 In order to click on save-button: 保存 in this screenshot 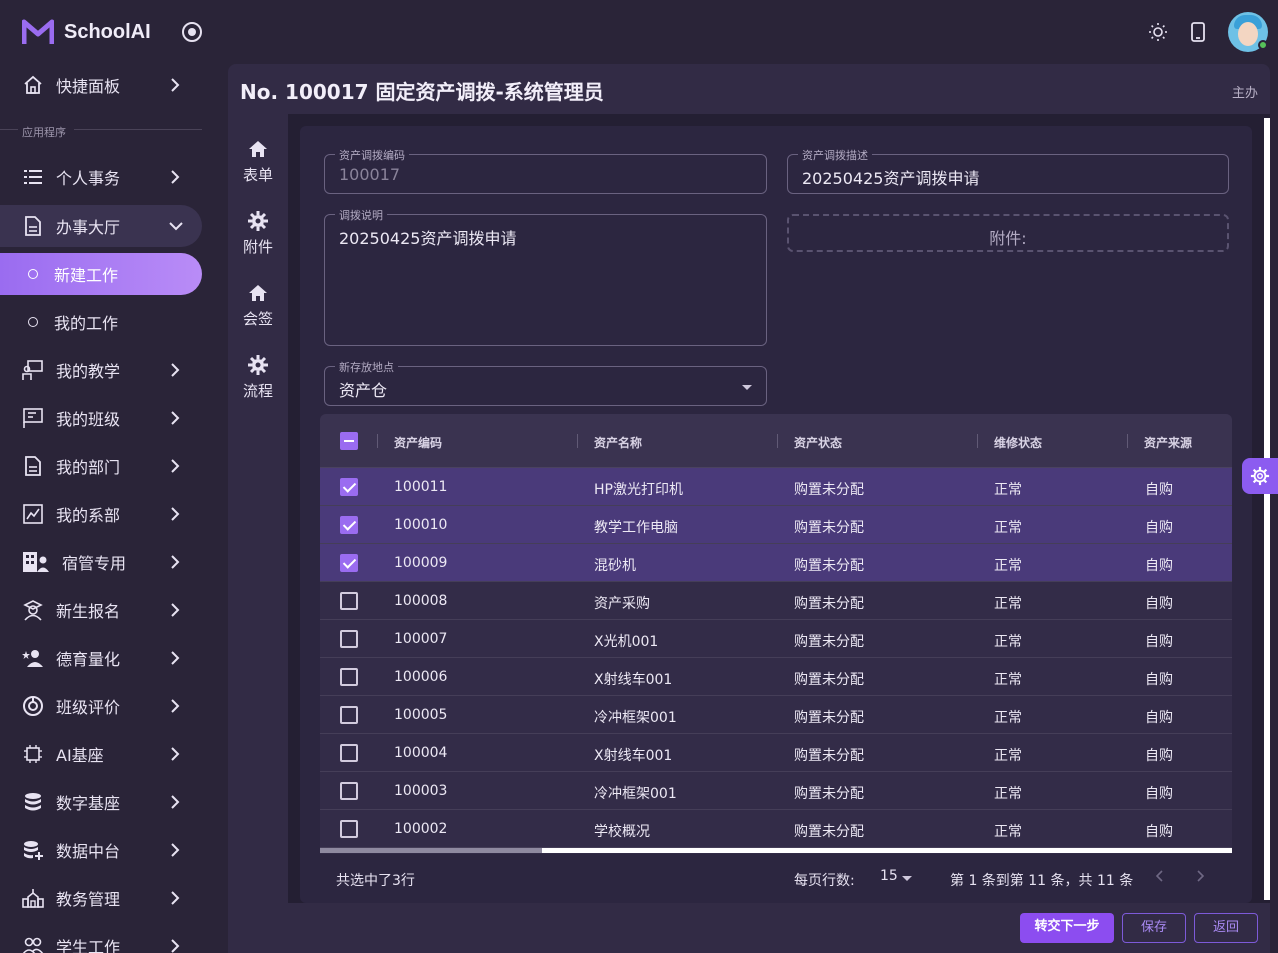, I will do `click(1154, 928)`.